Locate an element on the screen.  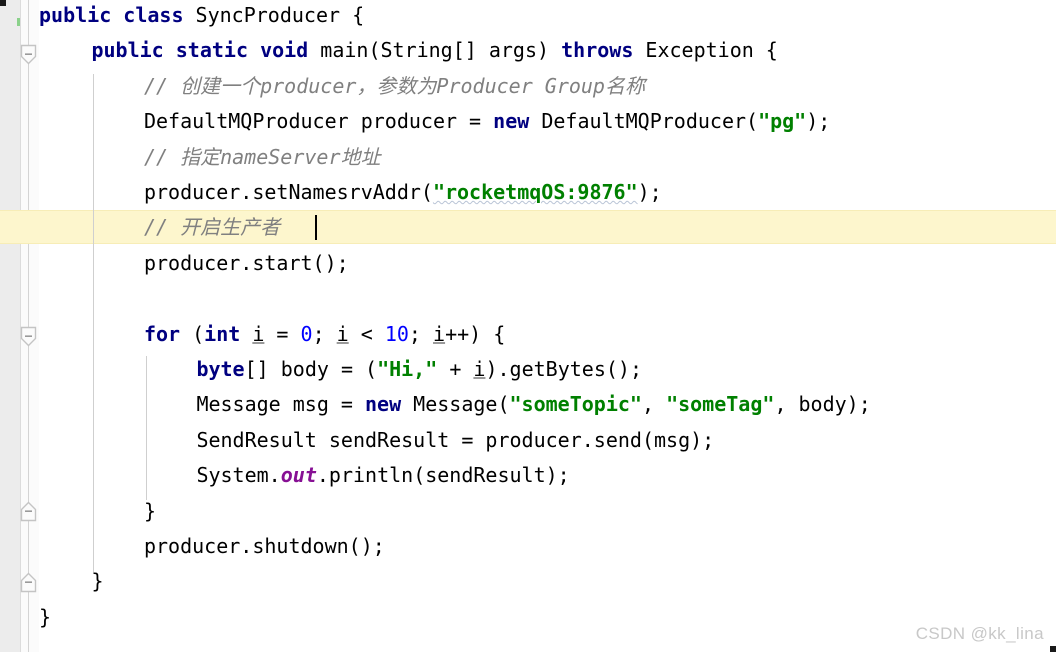
code-token: int is located at coordinates (222, 333).